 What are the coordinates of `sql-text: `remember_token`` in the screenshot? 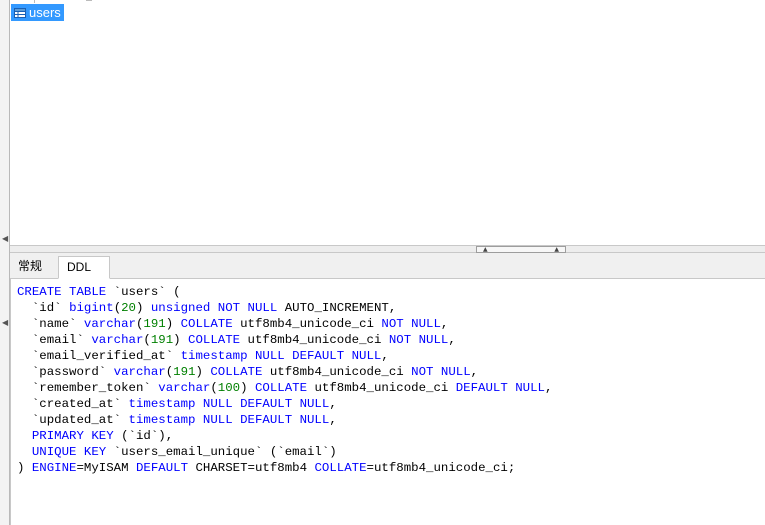 It's located at (88, 388).